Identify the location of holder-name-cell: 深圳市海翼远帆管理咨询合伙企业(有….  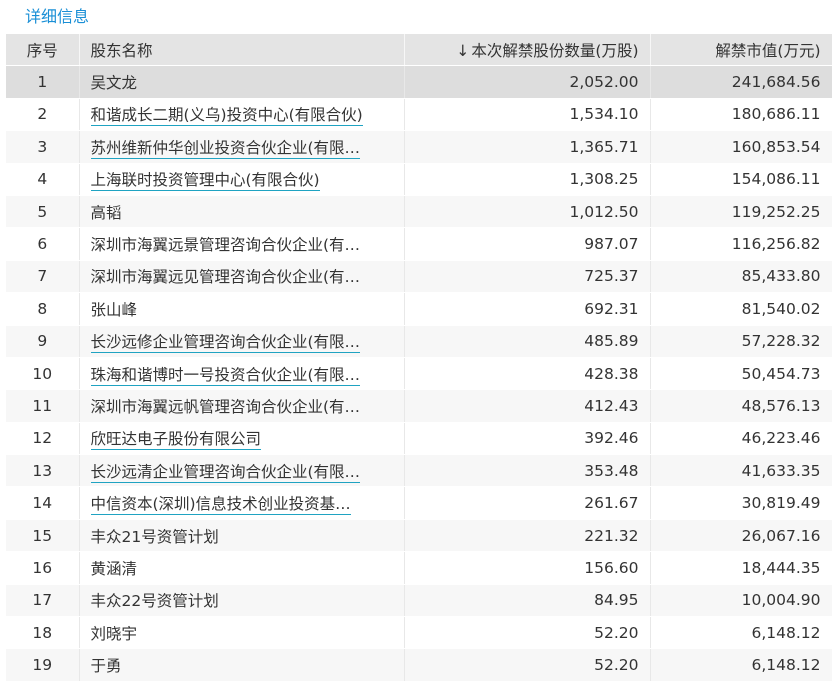
(242, 406).